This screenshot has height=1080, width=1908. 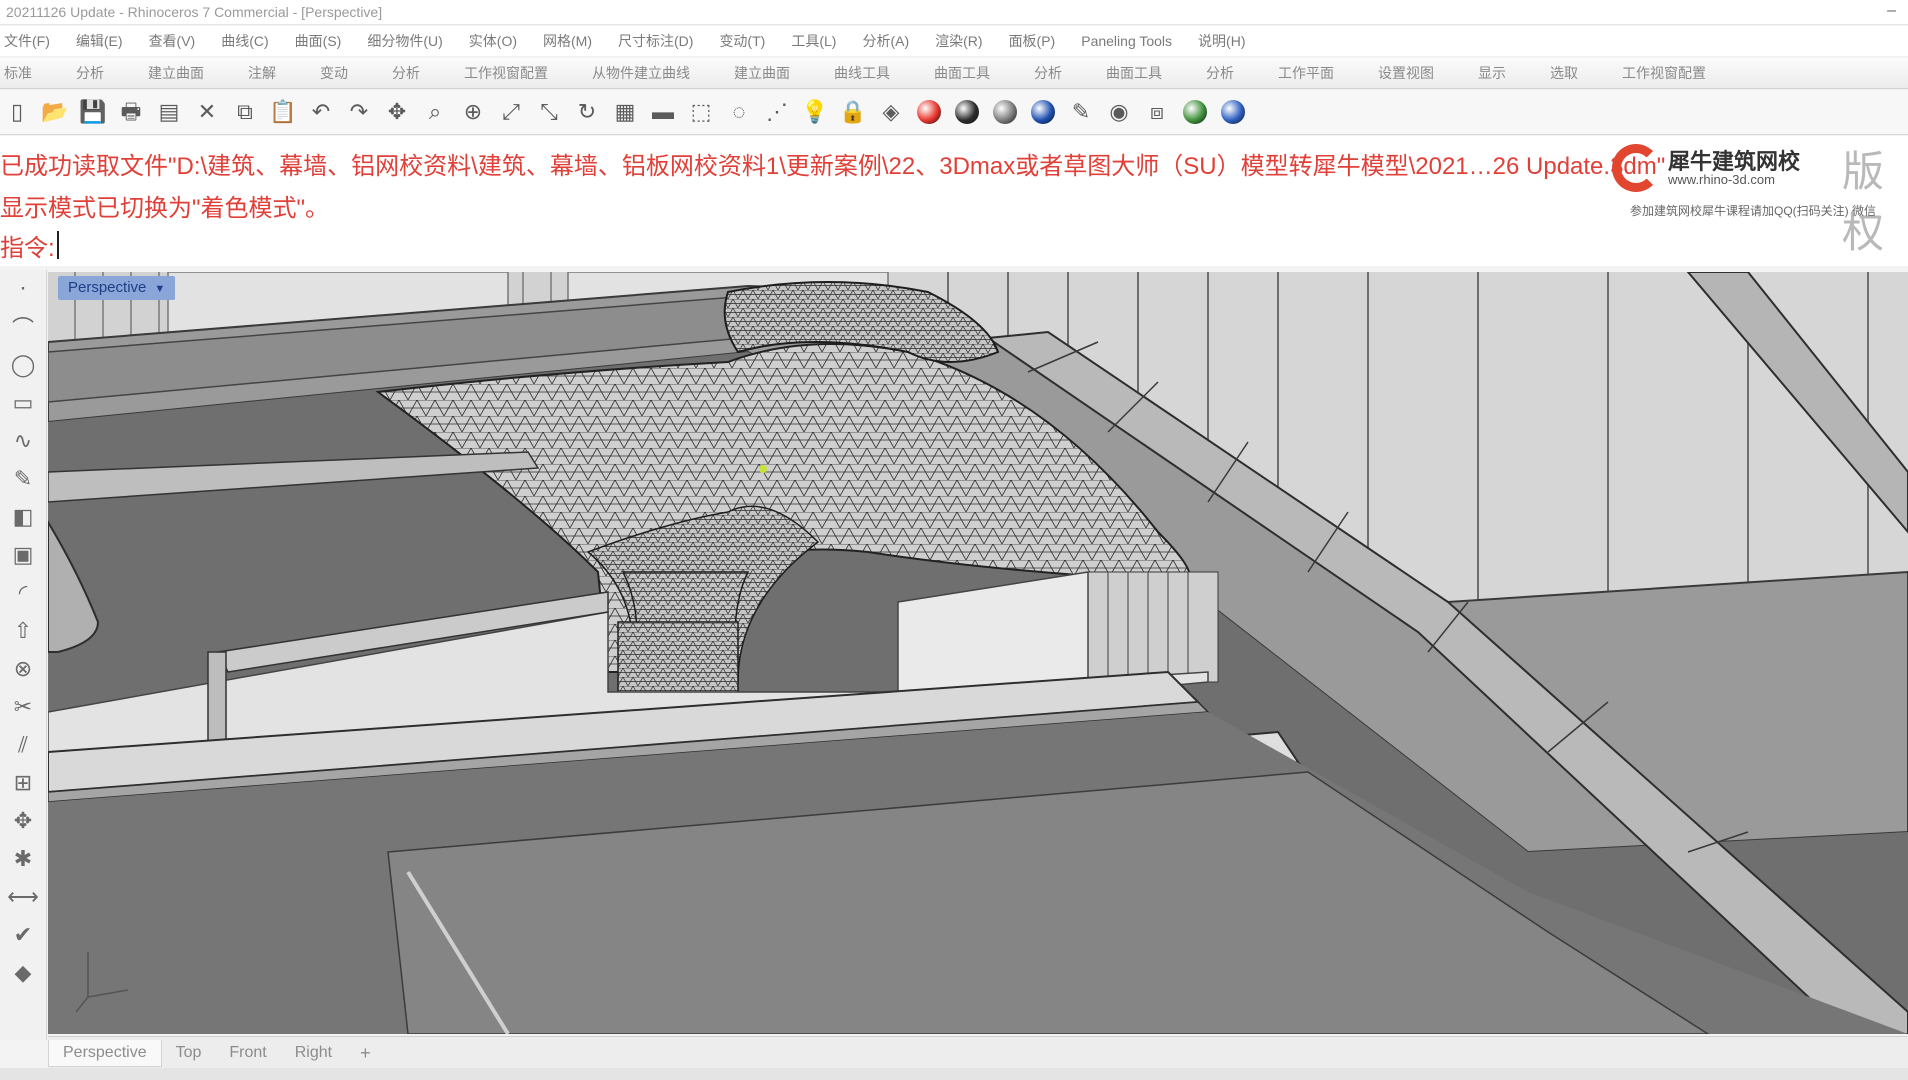 I want to click on dimension-icon: ⟷, so click(x=23, y=897).